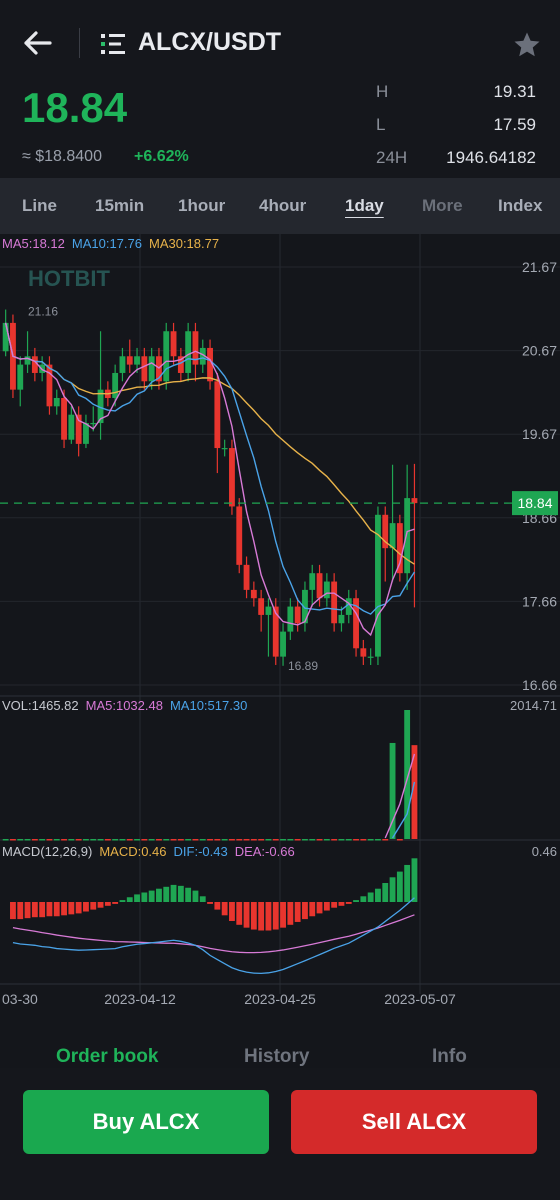 This screenshot has height=1200, width=560. Describe the element at coordinates (201, 206) in the screenshot. I see `tab-1hour: 1hour` at that location.